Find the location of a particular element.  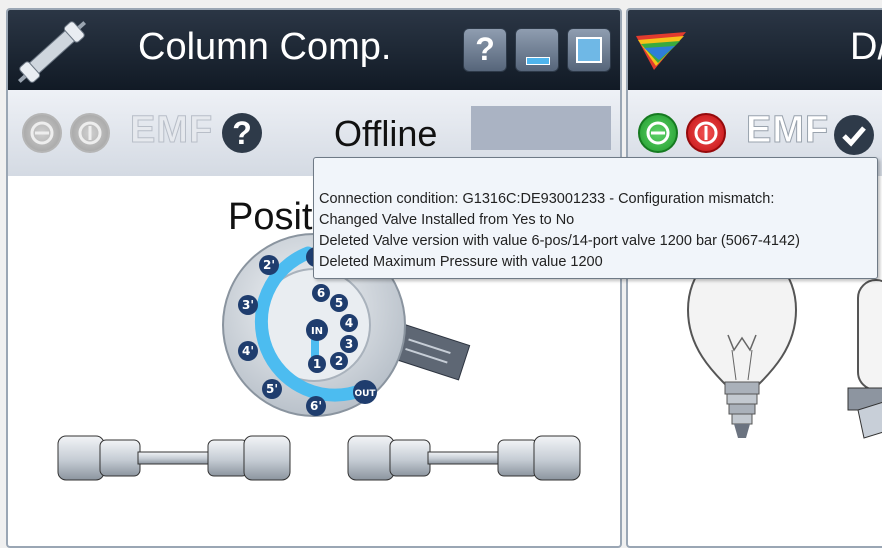

lamp-icon is located at coordinates (864, 359).